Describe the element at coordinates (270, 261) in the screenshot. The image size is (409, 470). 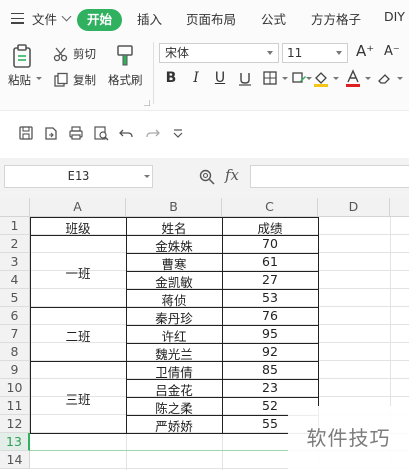
I see `score-cell: 61` at that location.